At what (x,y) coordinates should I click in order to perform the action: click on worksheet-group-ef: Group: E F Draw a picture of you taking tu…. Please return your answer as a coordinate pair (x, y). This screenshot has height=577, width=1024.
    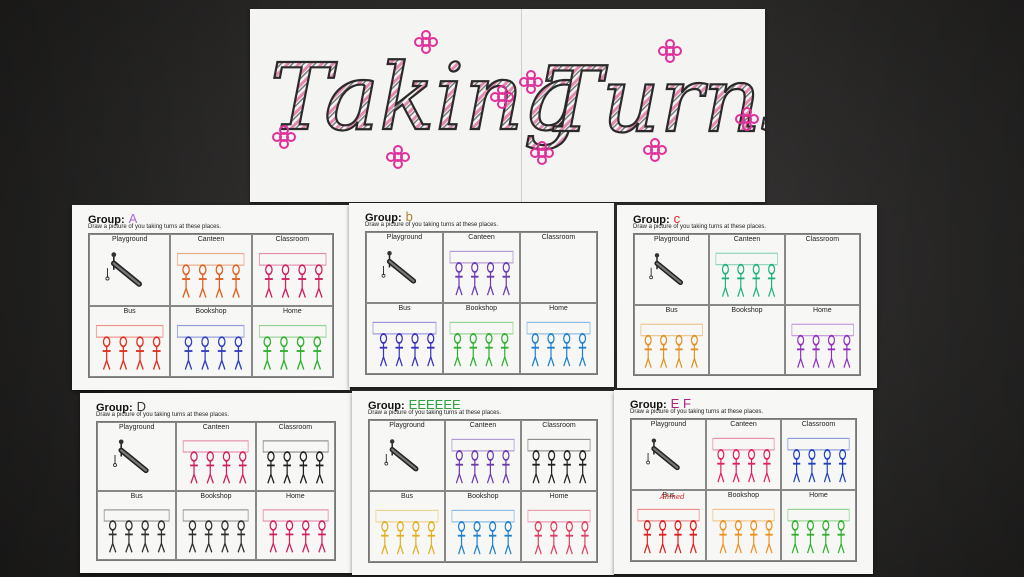
    Looking at the image, I should click on (743, 482).